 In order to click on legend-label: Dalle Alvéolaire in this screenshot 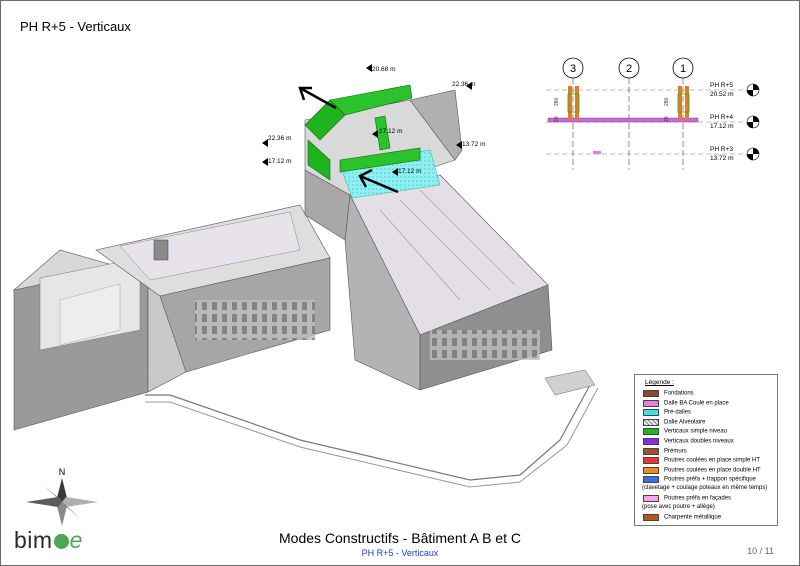, I will do `click(685, 422)`.